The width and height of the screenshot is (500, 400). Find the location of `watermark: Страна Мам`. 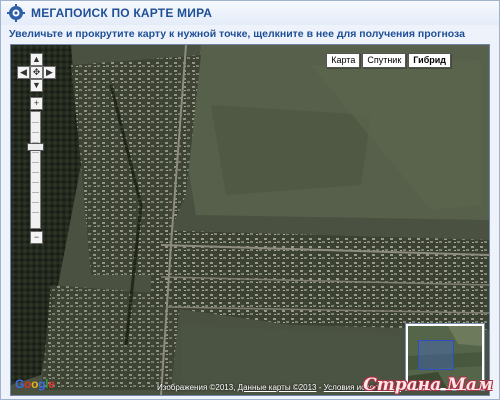

watermark: Страна Мам is located at coordinates (428, 385).